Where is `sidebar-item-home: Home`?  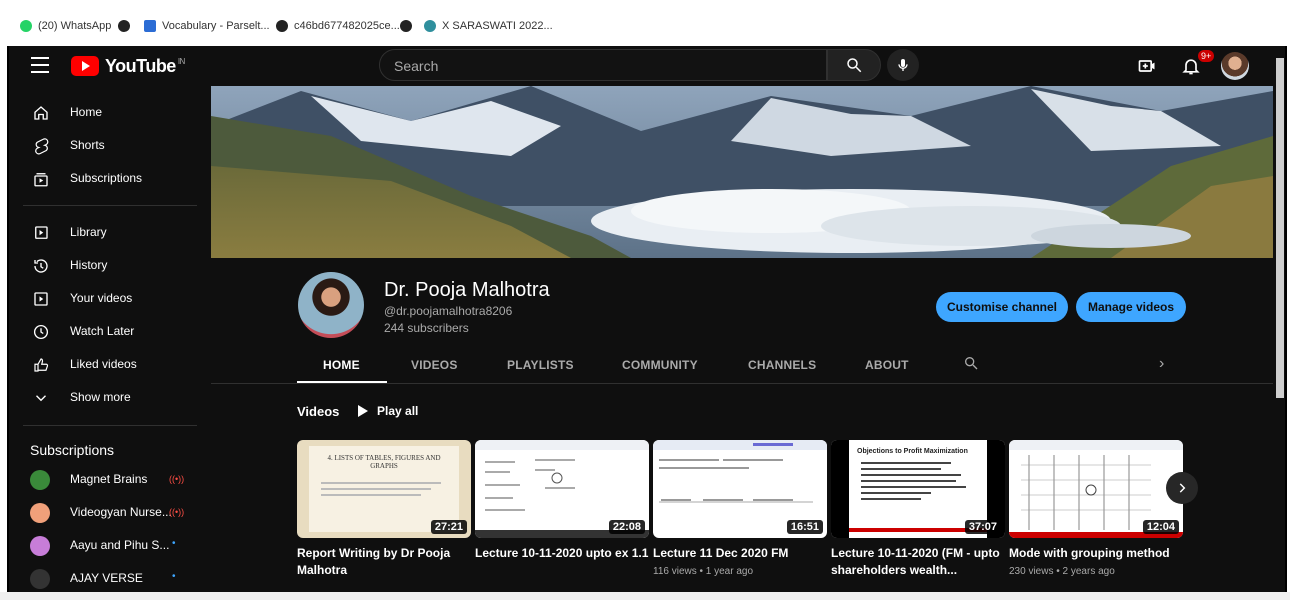
sidebar-item-home: Home is located at coordinates (109, 112).